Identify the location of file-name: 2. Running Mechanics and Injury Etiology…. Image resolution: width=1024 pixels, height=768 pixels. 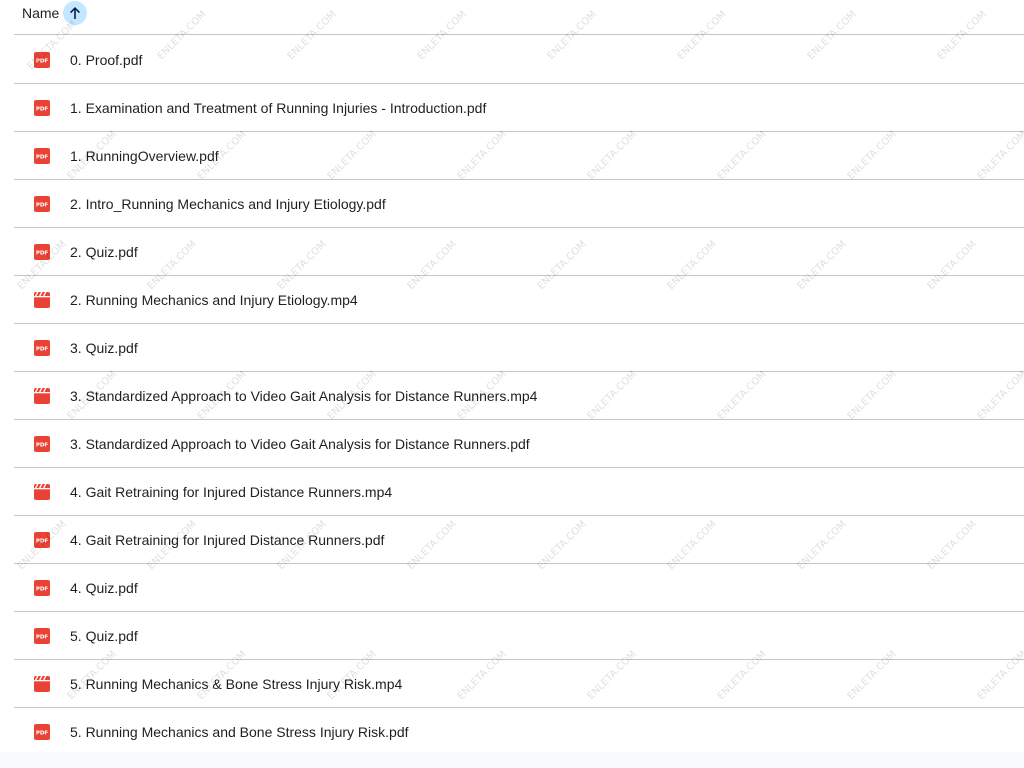
(214, 300).